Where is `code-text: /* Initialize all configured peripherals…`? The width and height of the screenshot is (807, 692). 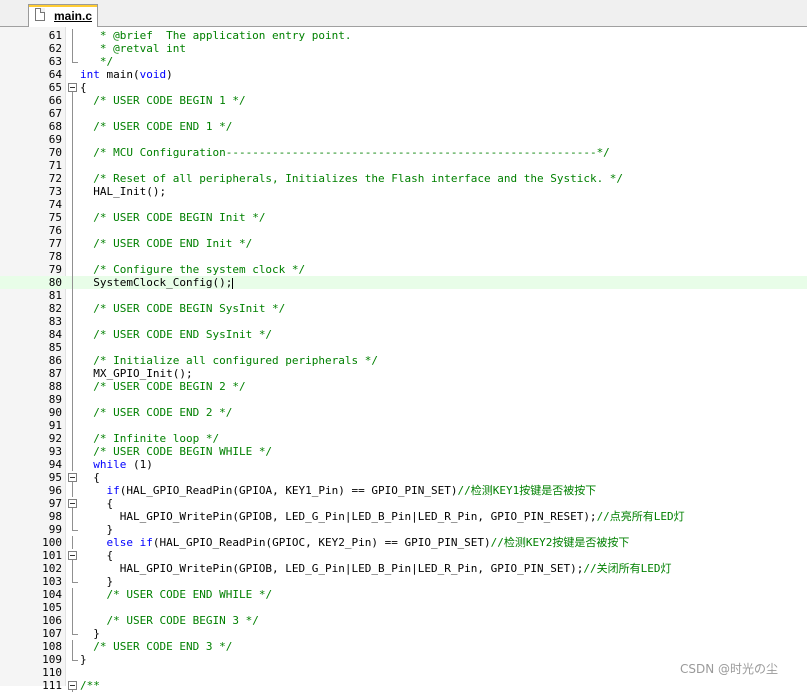 code-text: /* Initialize all configured peripherals… is located at coordinates (229, 360).